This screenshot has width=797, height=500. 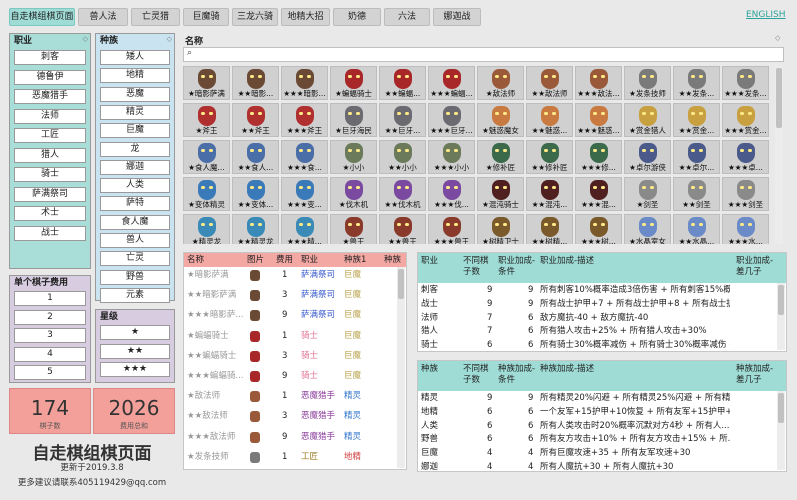 I want to click on class-col-header: 职业加成-条件, so click(x=518, y=267).